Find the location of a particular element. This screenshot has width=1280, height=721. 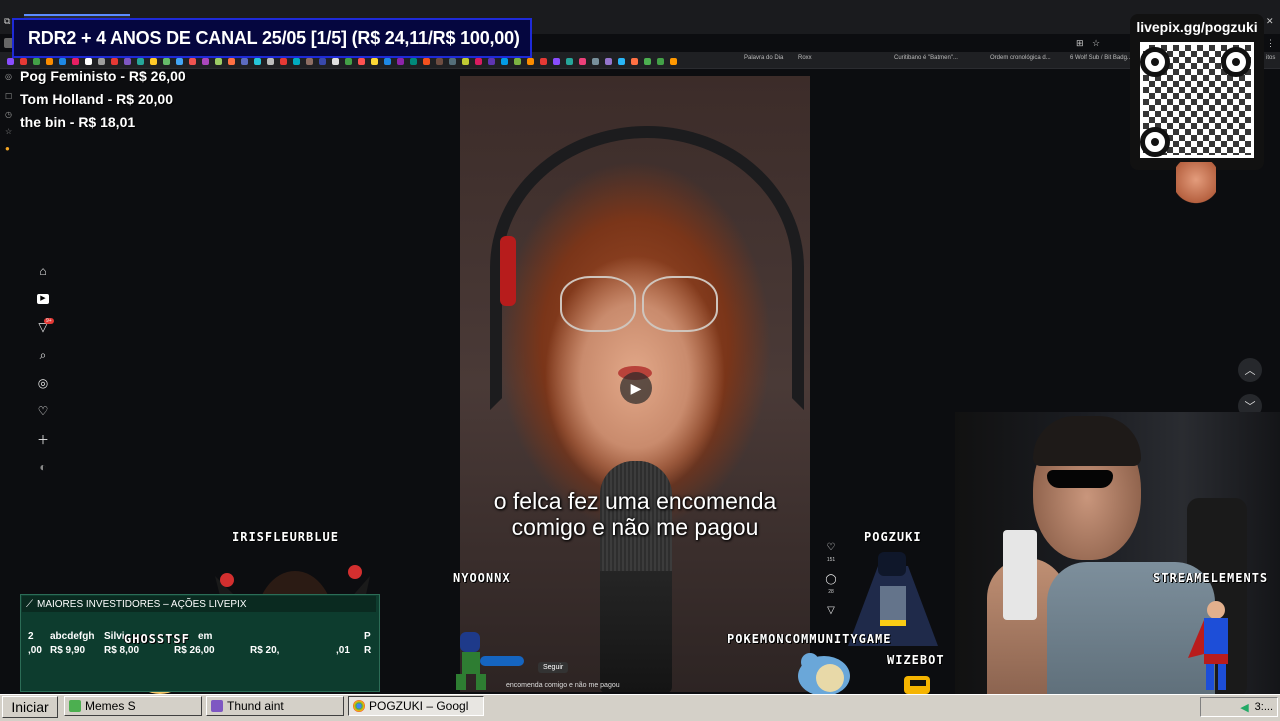

chevron-up-icon: ︿ is located at coordinates (1250, 371).